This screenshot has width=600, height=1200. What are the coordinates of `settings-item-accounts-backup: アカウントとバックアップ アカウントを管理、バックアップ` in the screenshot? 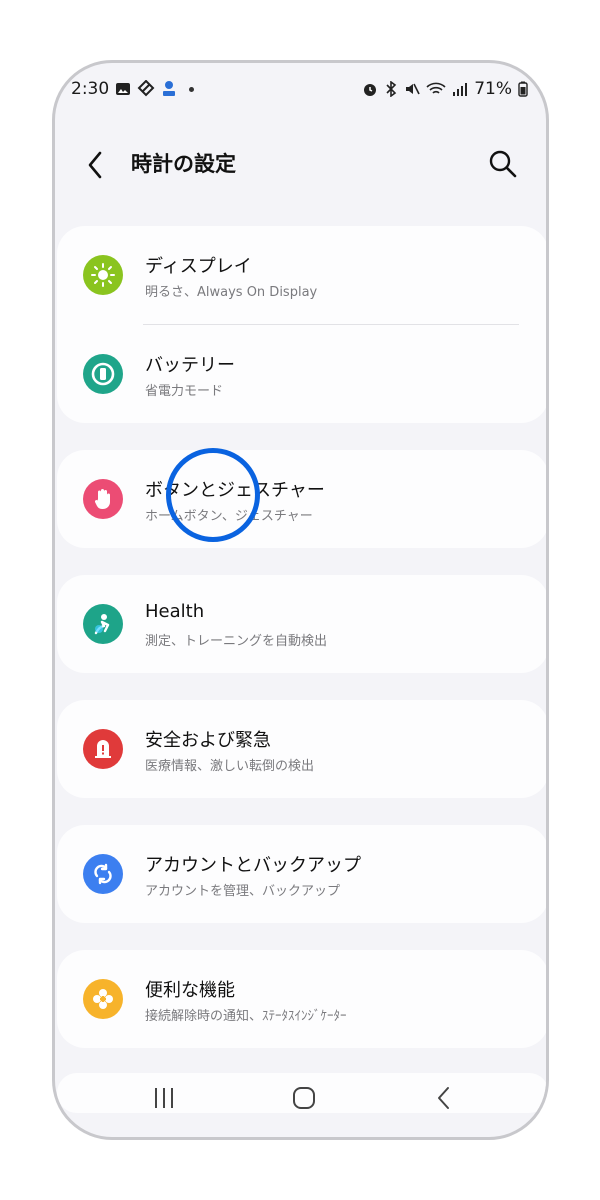 It's located at (301, 874).